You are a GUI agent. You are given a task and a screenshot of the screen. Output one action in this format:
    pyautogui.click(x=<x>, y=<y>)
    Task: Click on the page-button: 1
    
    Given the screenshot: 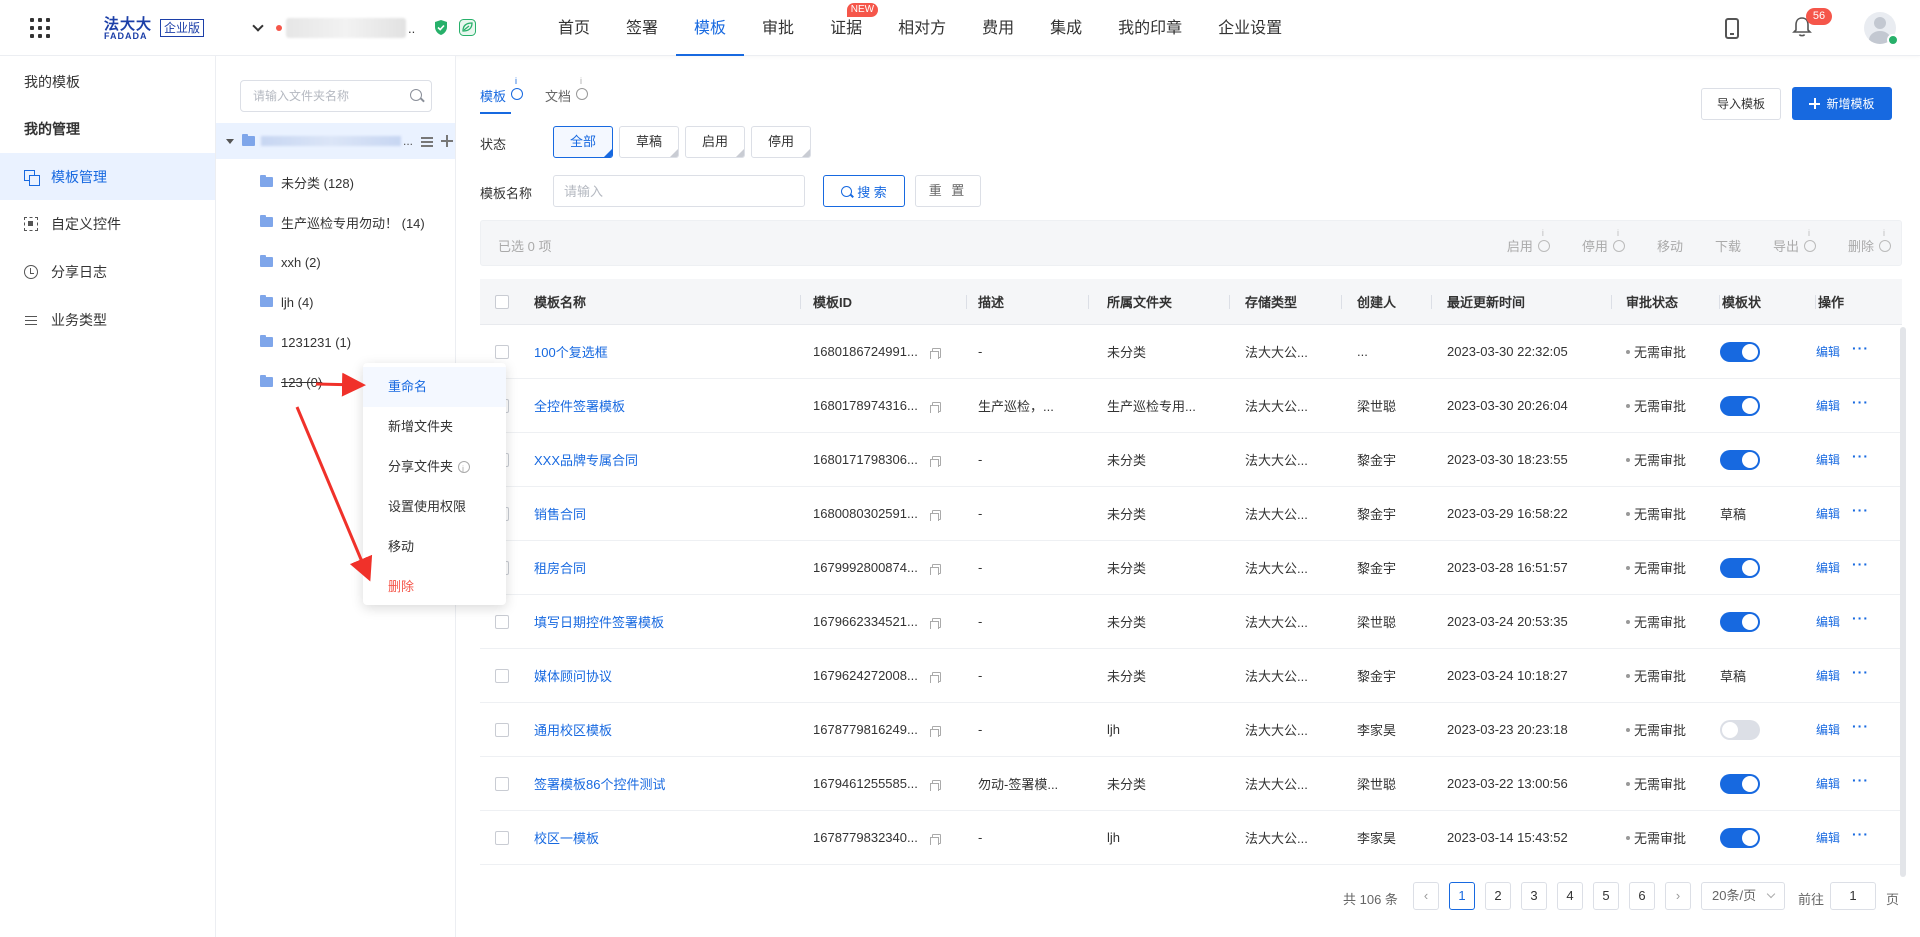 What is the action you would take?
    pyautogui.click(x=1462, y=896)
    